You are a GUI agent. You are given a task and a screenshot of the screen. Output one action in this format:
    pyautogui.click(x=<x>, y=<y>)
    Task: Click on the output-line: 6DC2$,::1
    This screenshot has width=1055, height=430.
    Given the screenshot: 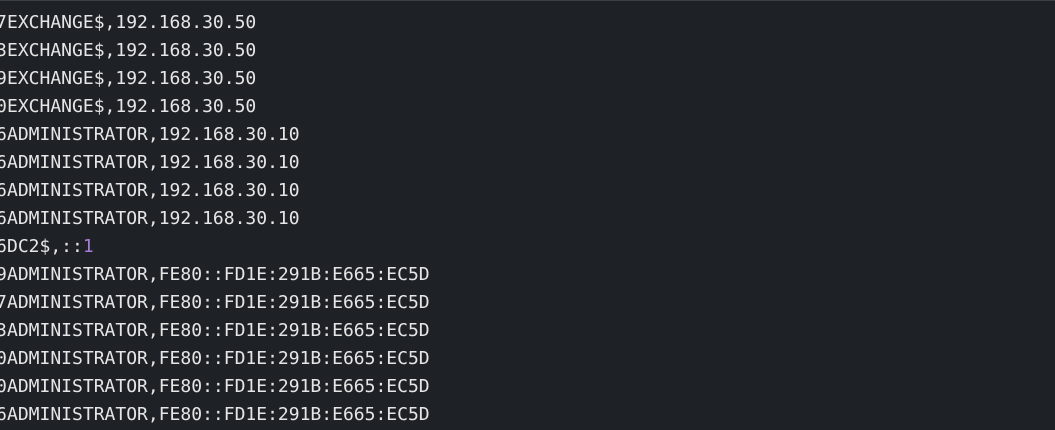 What is the action you would take?
    pyautogui.click(x=47, y=247)
    